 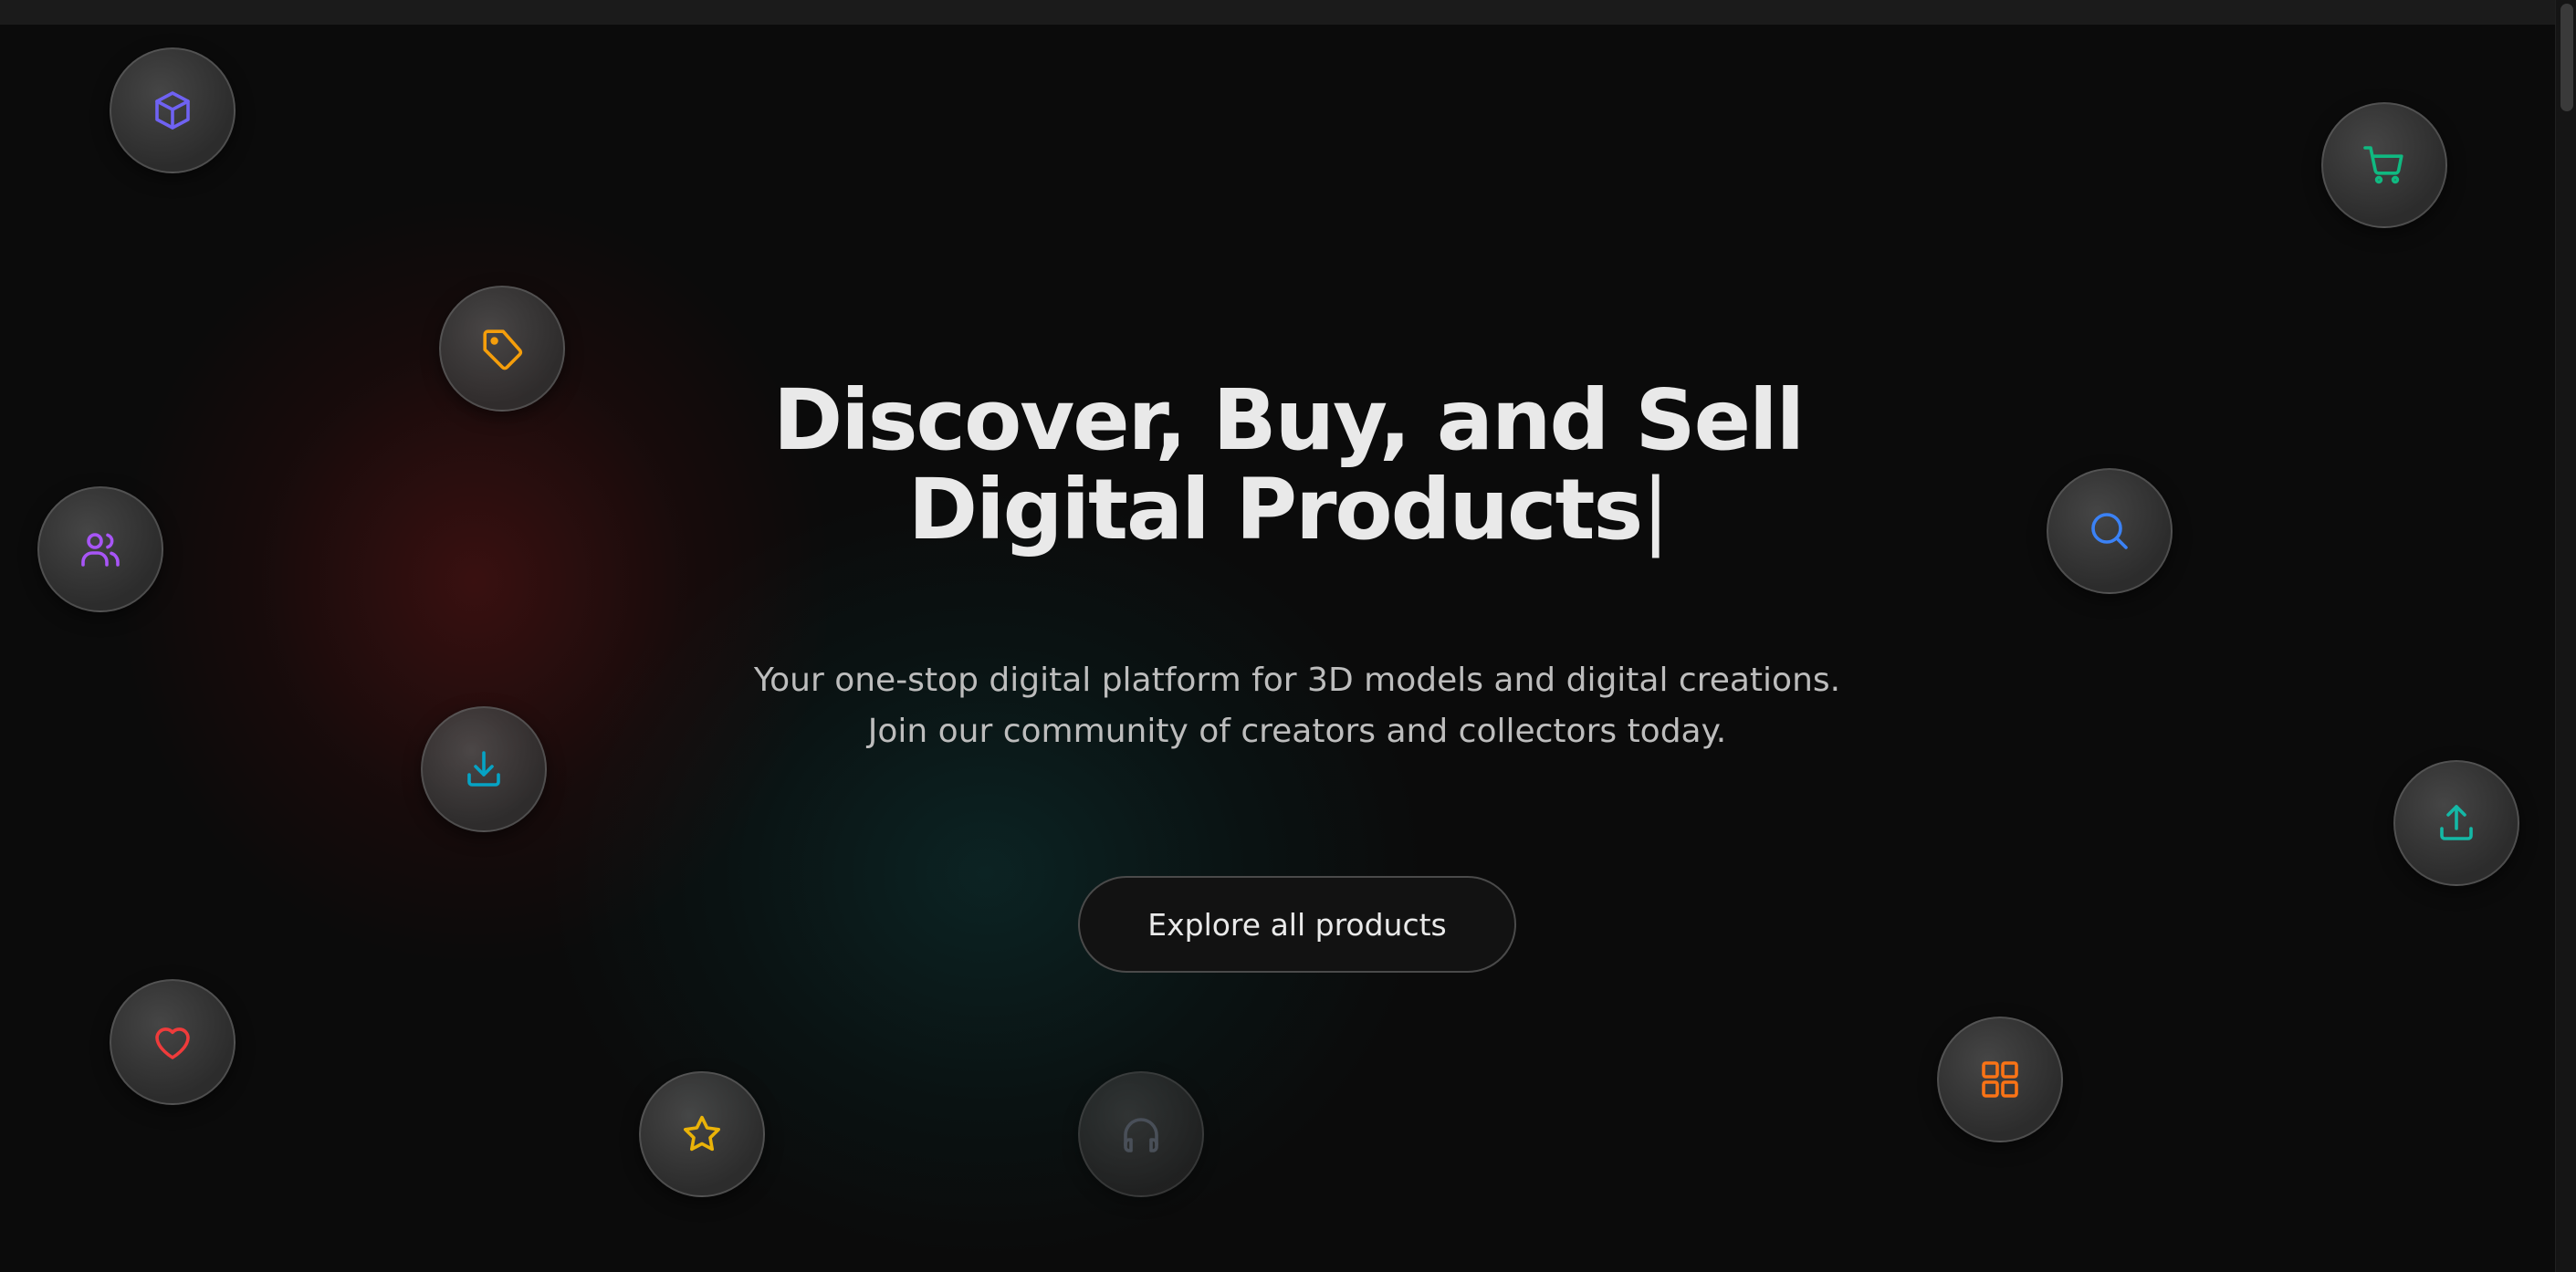 I want to click on tag-icon, so click(x=503, y=349).